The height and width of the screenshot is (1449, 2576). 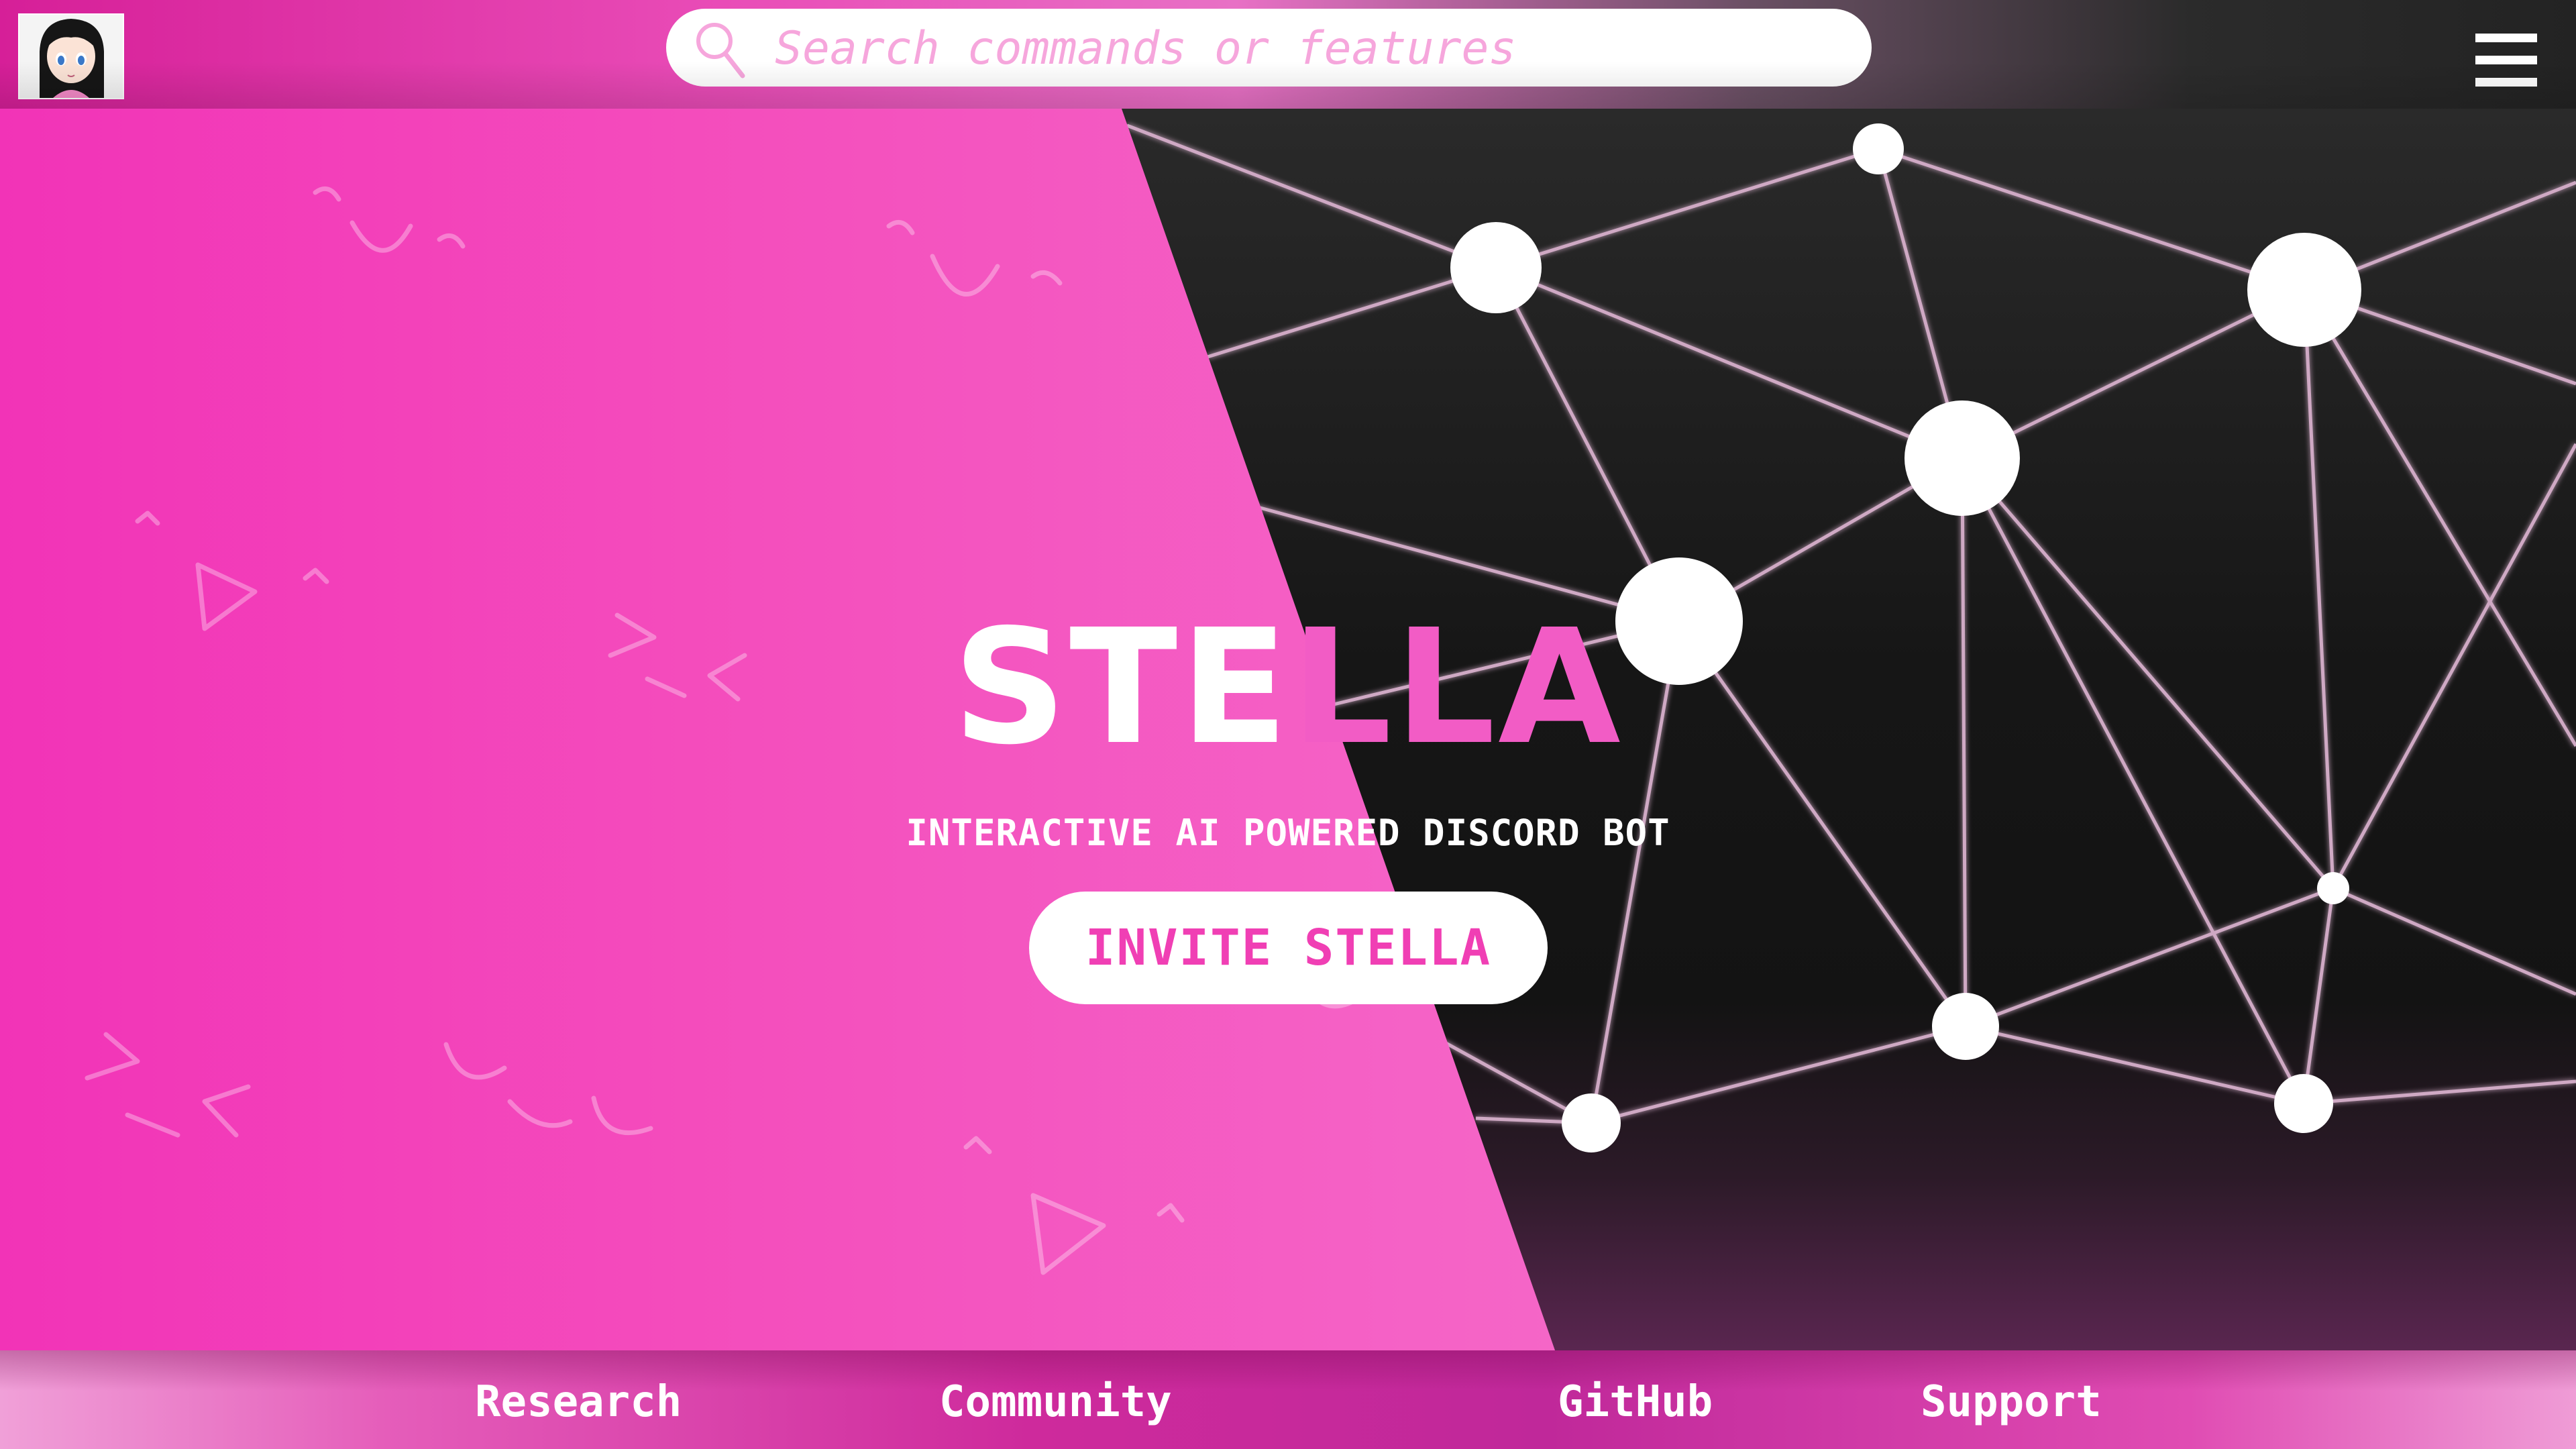 I want to click on anime-girl-avatar-icon, so click(x=71, y=56).